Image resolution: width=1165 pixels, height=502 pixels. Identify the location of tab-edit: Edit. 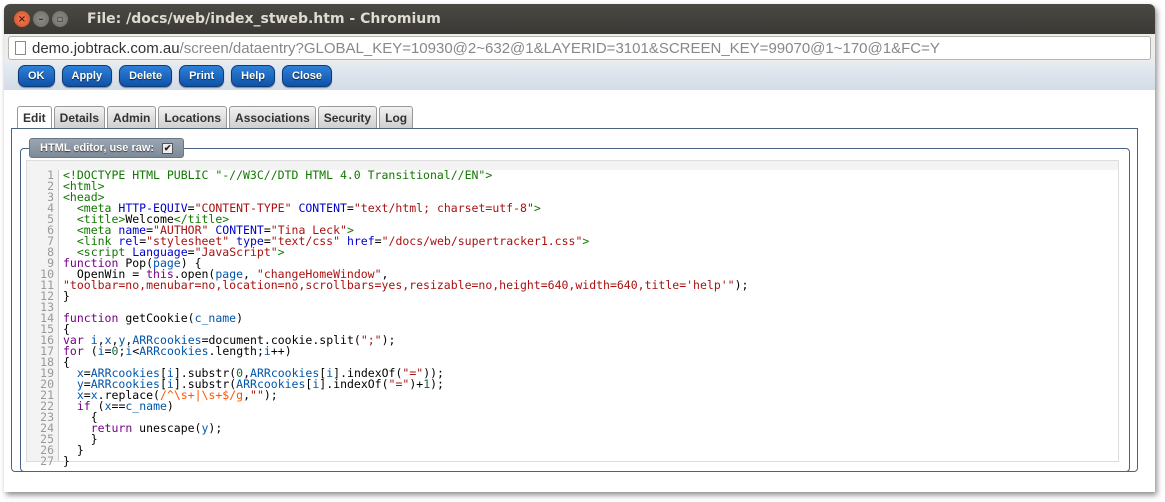
(34, 117).